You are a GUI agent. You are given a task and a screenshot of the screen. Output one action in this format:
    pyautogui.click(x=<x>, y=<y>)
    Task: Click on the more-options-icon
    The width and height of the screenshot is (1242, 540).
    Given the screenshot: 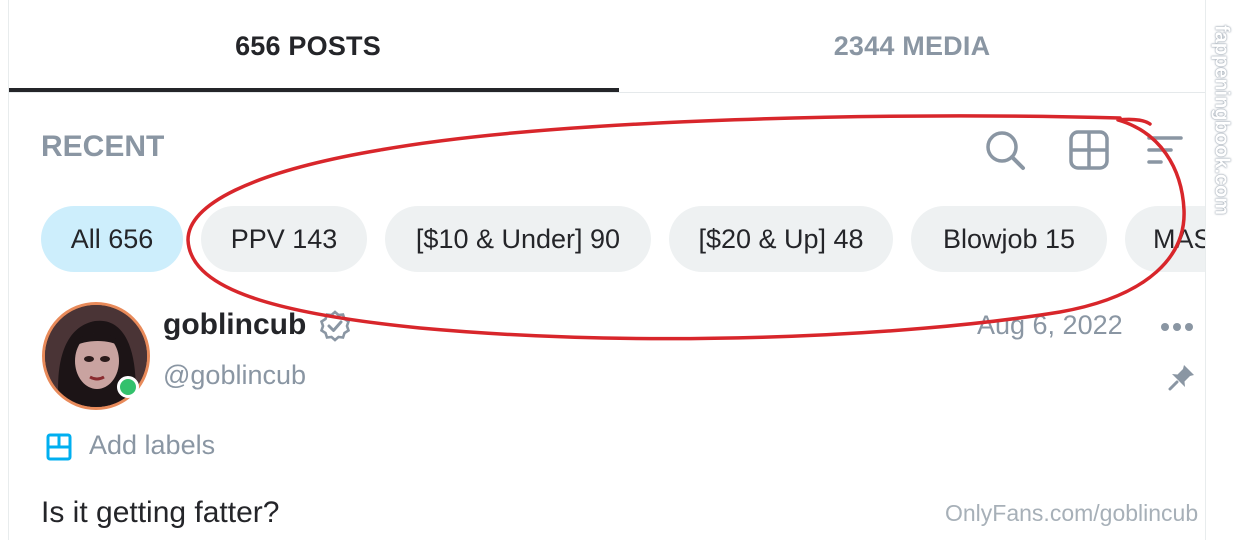 What is the action you would take?
    pyautogui.click(x=1177, y=327)
    